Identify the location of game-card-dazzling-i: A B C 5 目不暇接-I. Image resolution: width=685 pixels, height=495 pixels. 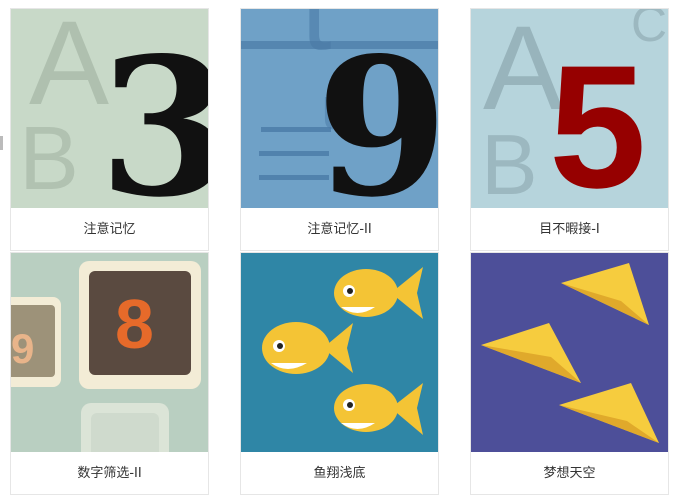
(569, 129).